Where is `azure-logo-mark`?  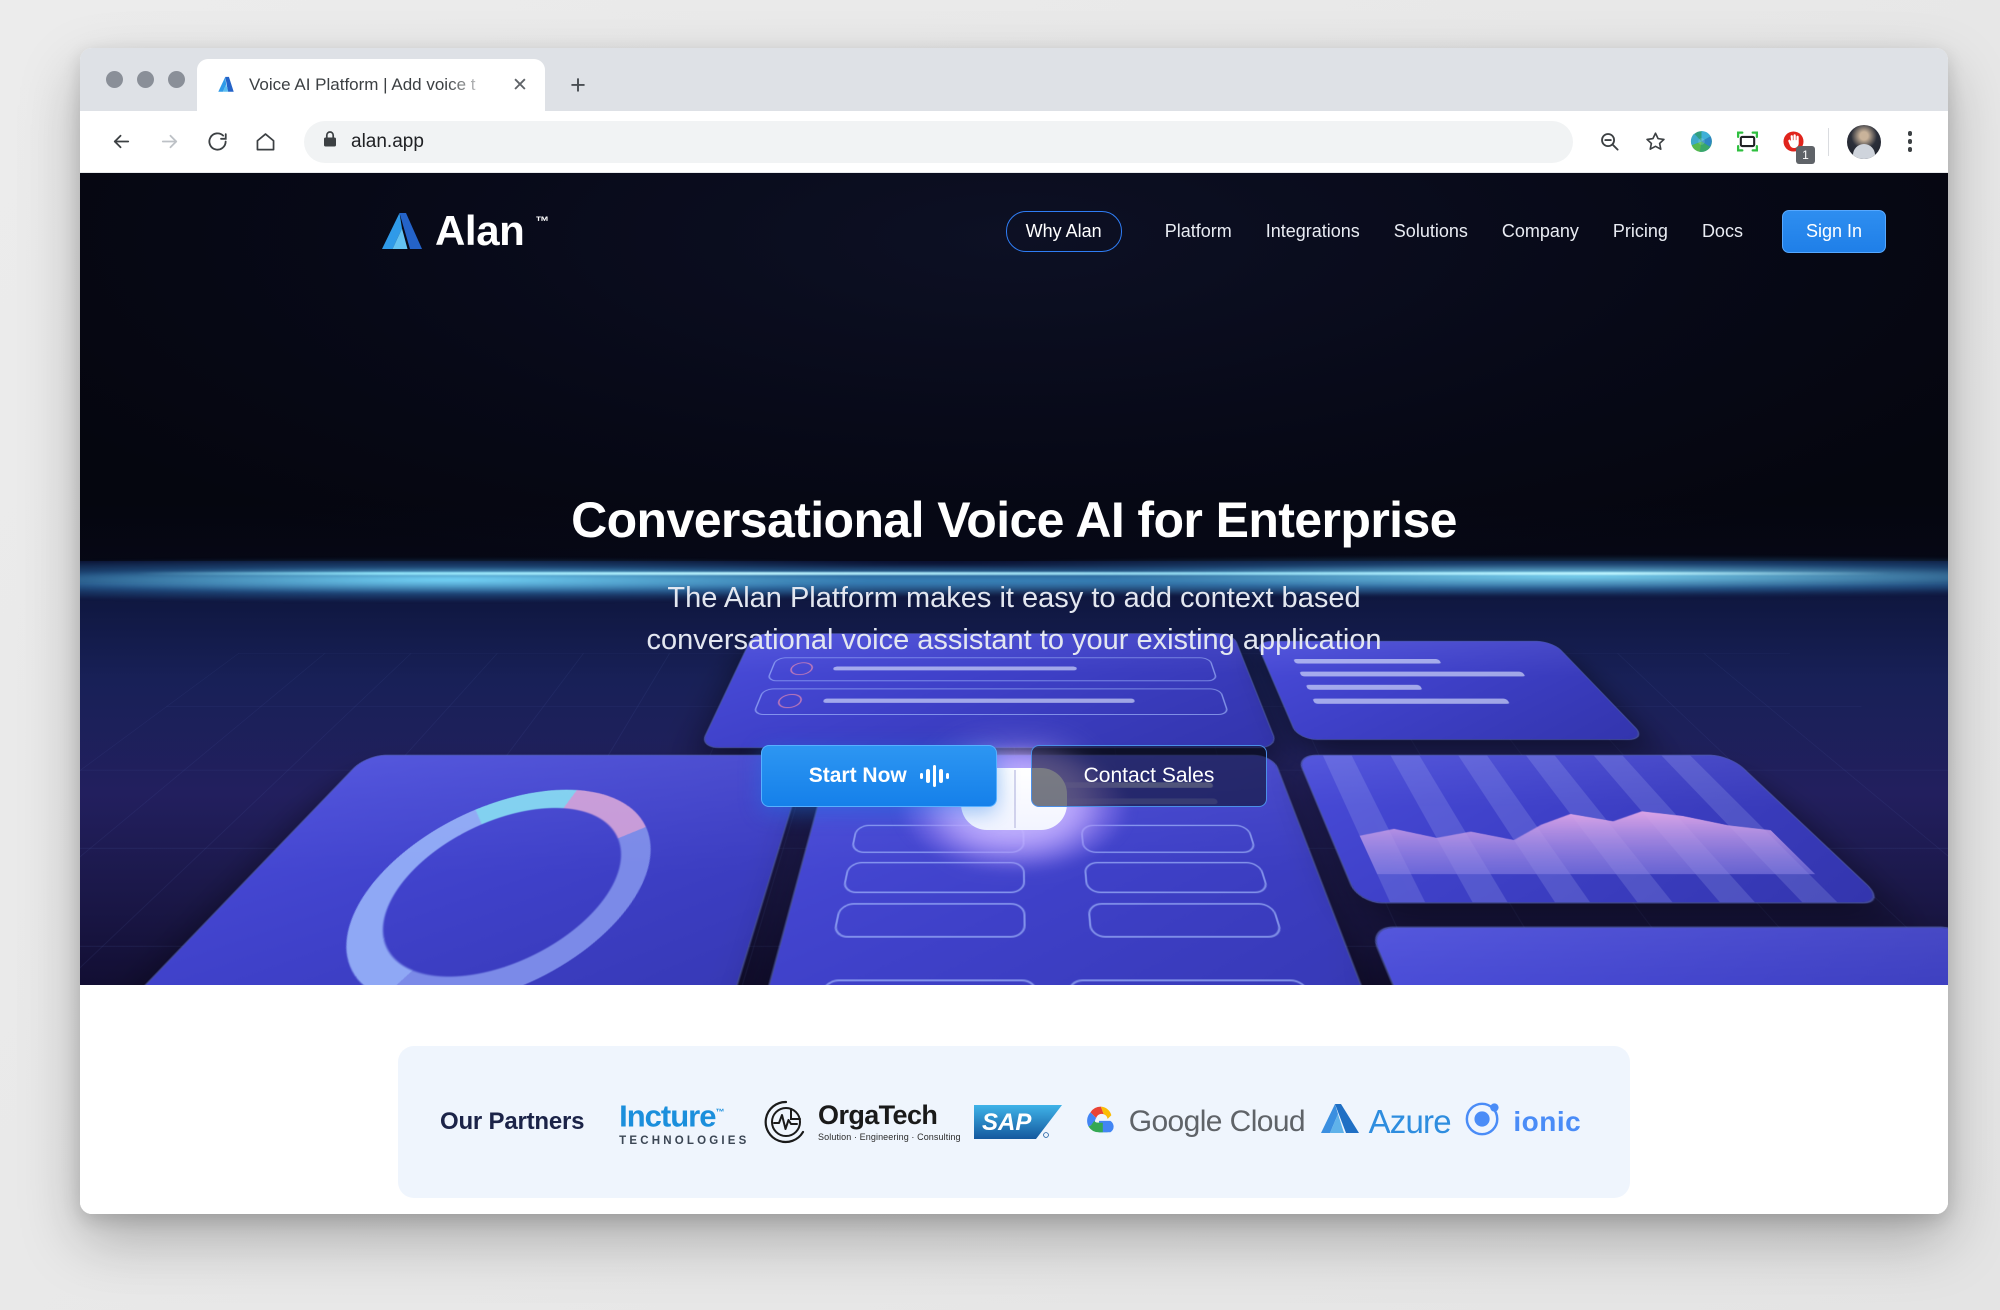 azure-logo-mark is located at coordinates (1340, 1121).